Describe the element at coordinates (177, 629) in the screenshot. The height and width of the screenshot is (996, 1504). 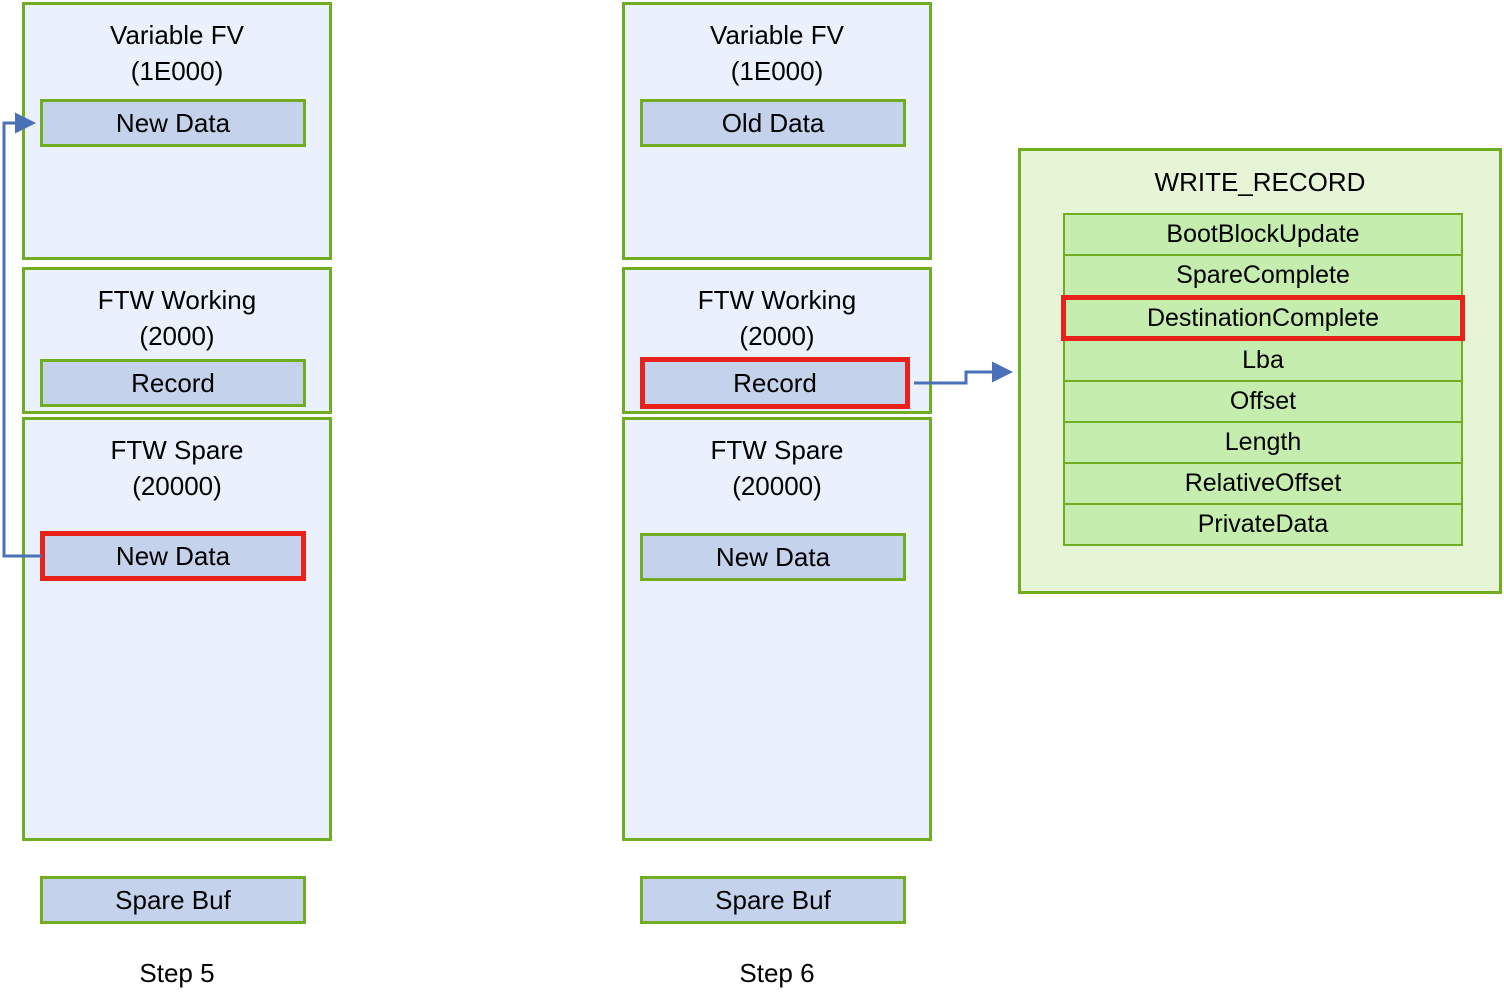
I see `step5-ftw-spare-region: FTW Spare (20000)` at that location.